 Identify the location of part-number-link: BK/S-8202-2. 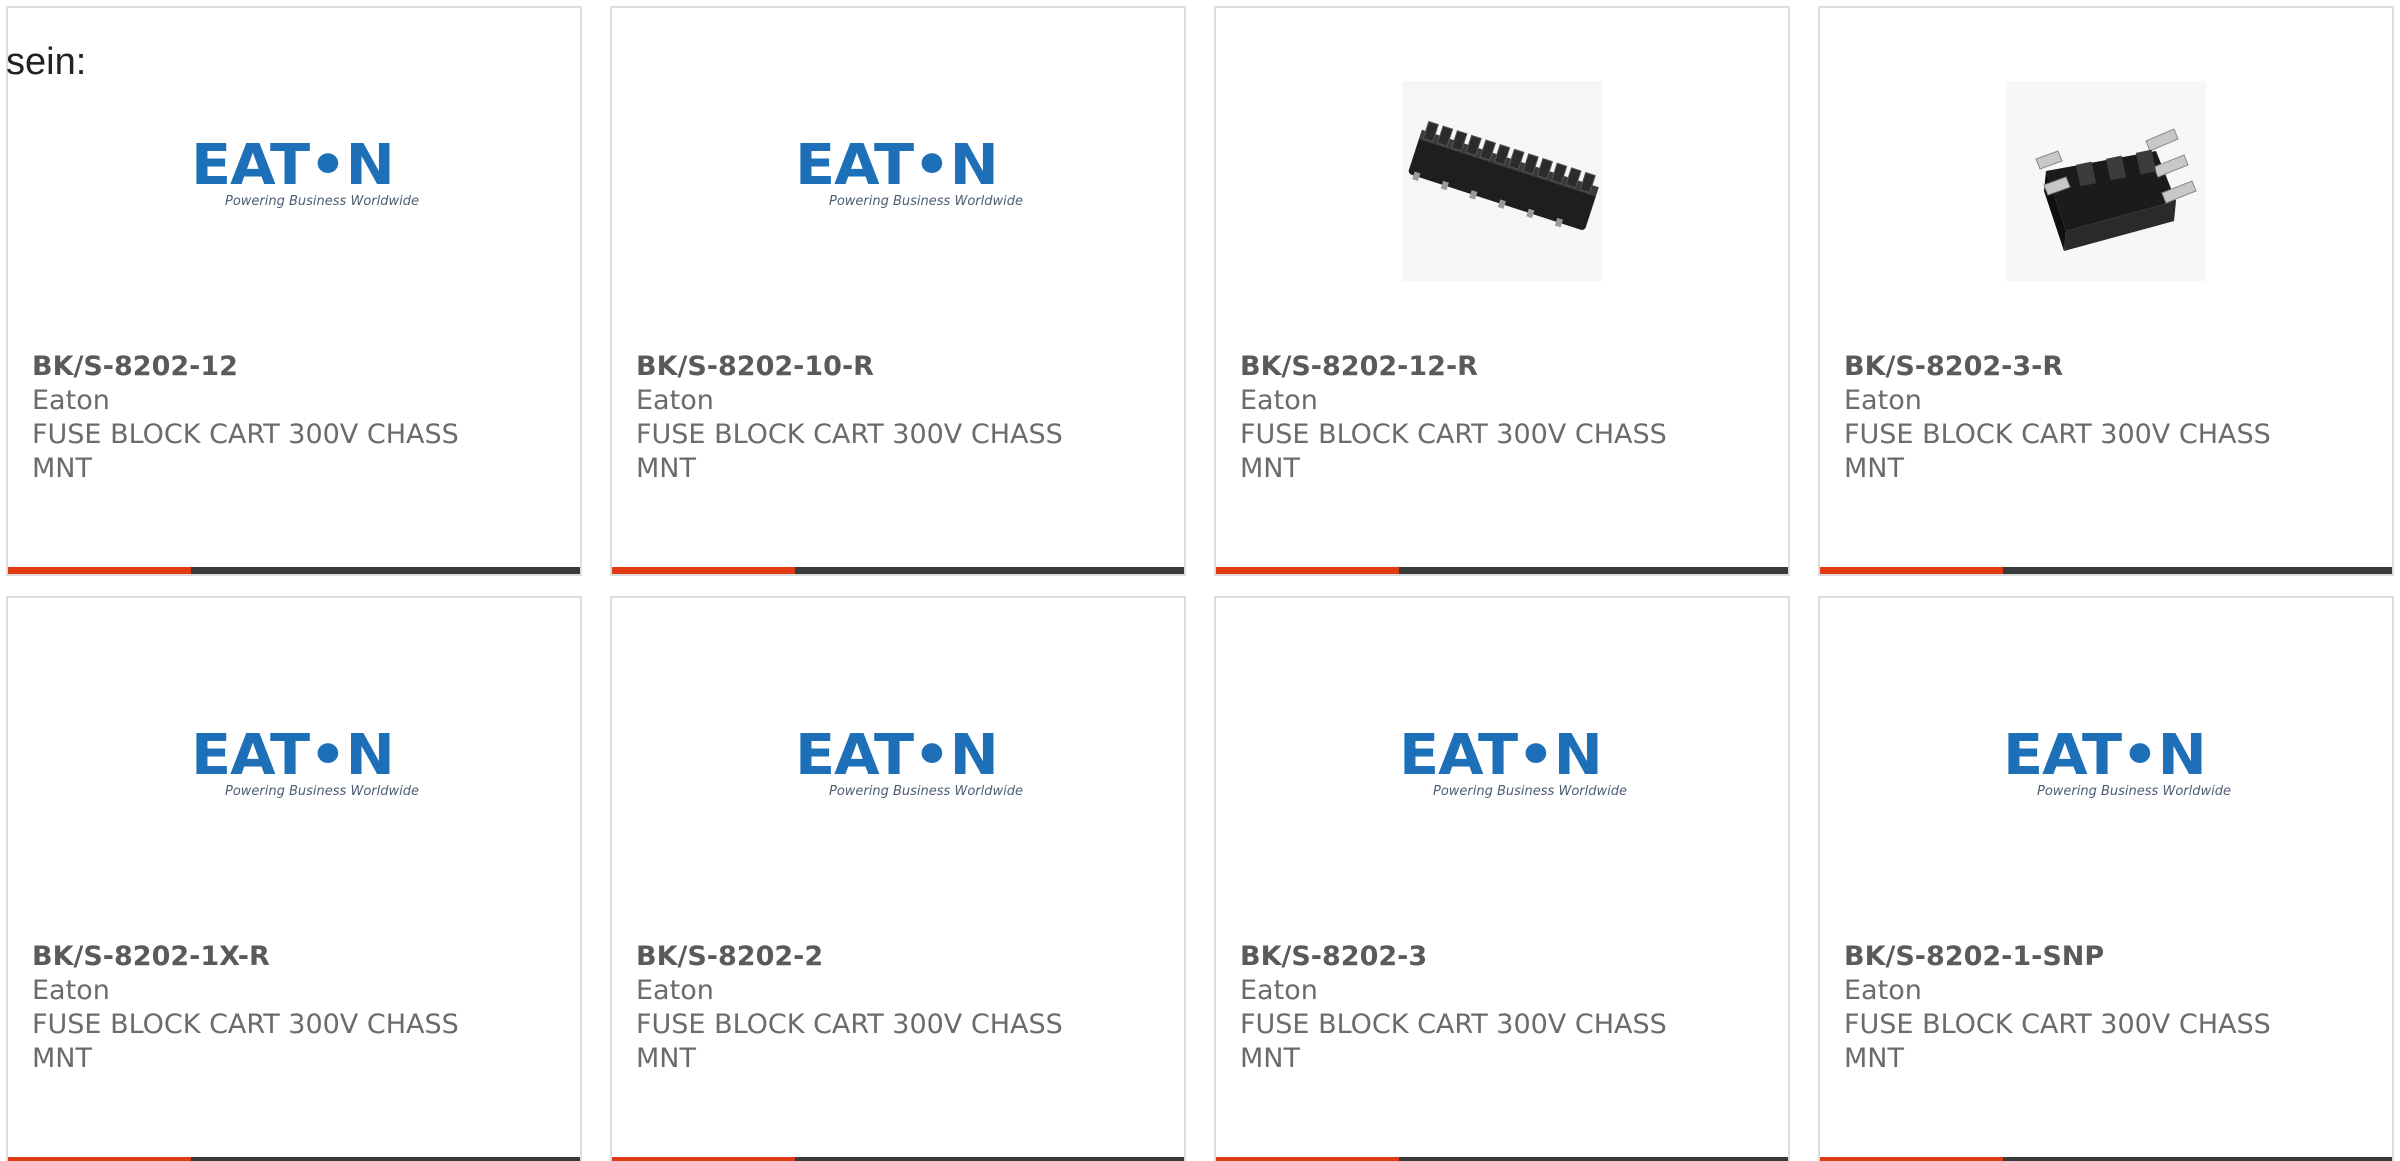
(898, 957).